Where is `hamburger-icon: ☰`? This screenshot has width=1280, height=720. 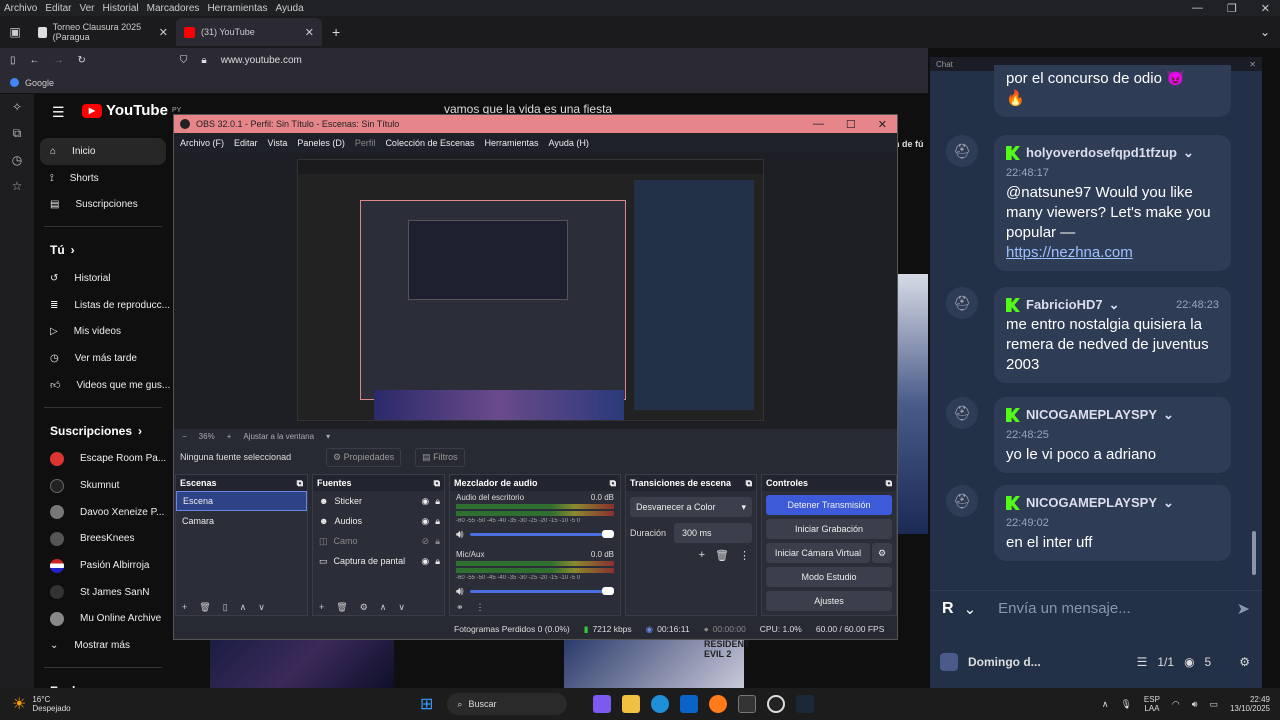
hamburger-icon: ☰ is located at coordinates (58, 112).